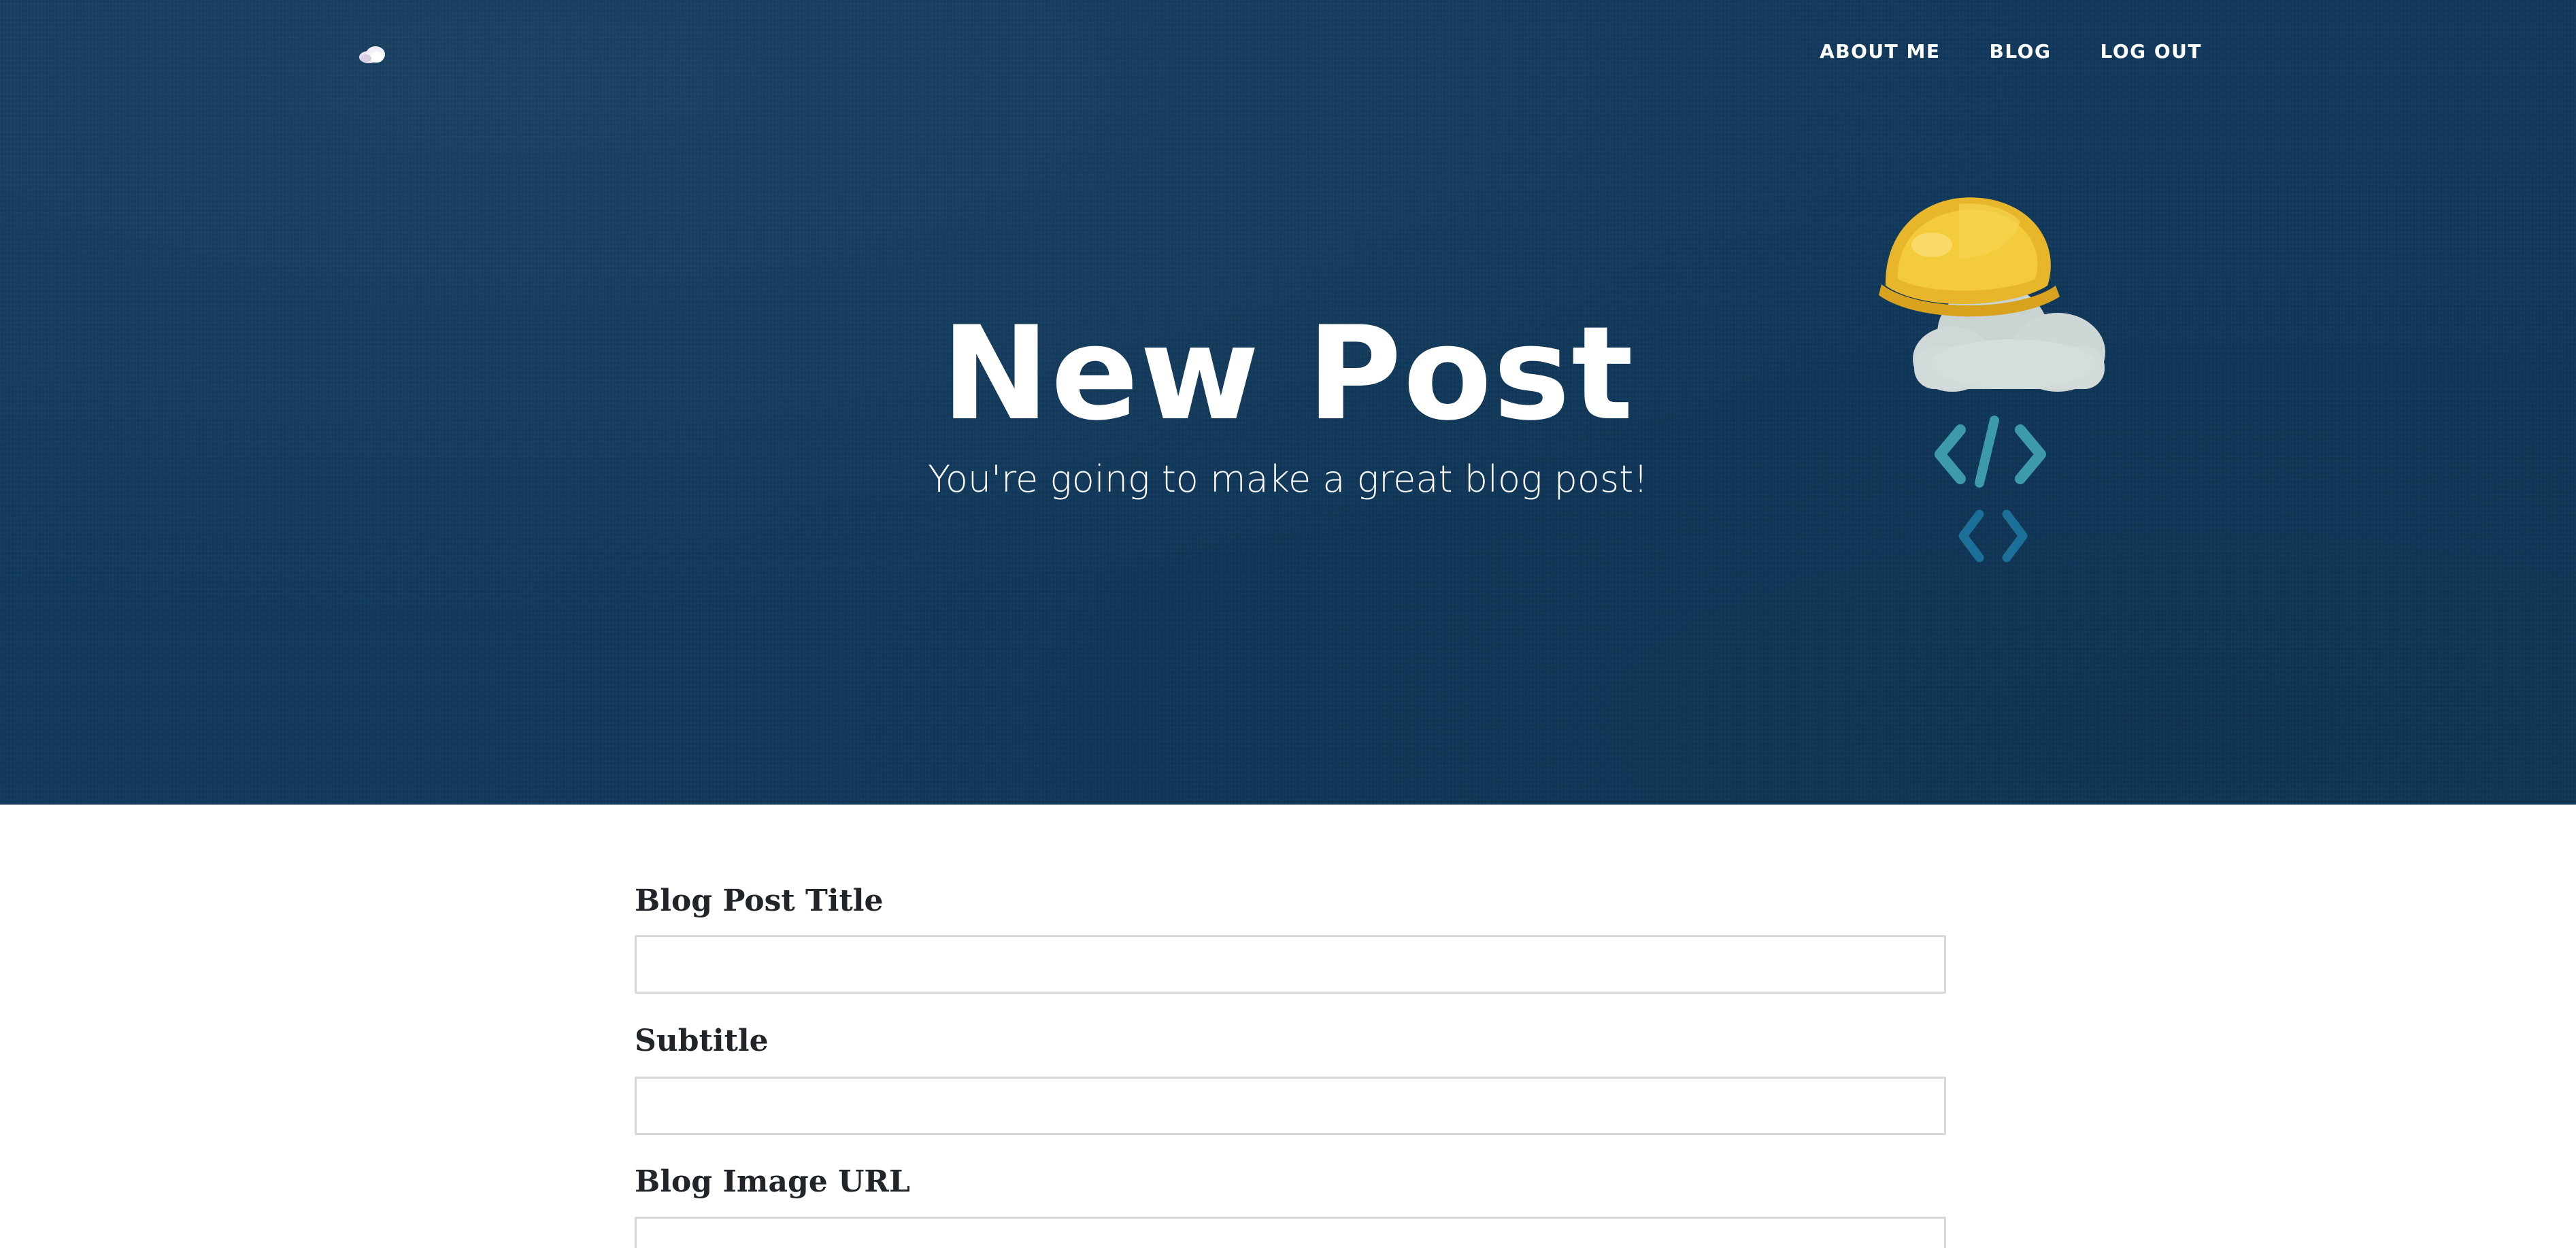 The width and height of the screenshot is (2576, 1248). What do you see at coordinates (372, 54) in the screenshot?
I see `cloud-icon` at bounding box center [372, 54].